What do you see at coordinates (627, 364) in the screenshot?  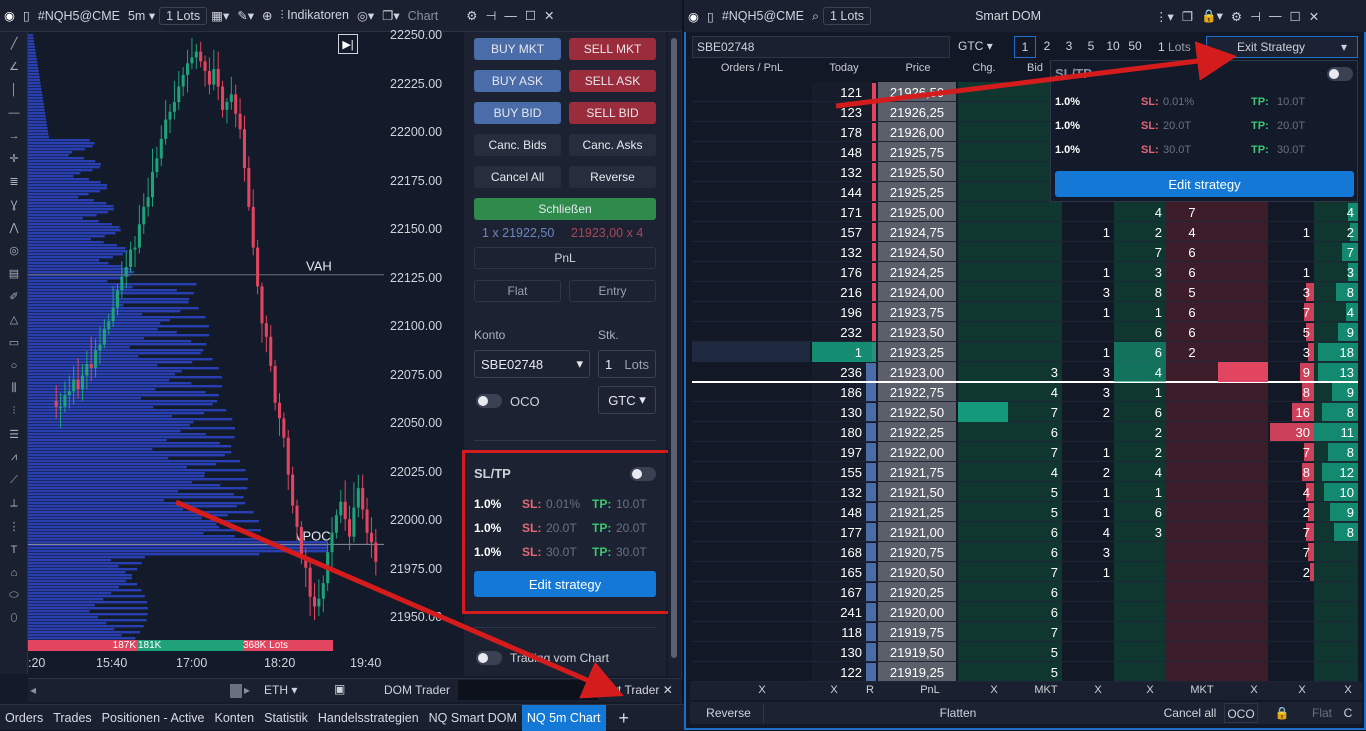 I see `quantity-input: 1 Lots` at bounding box center [627, 364].